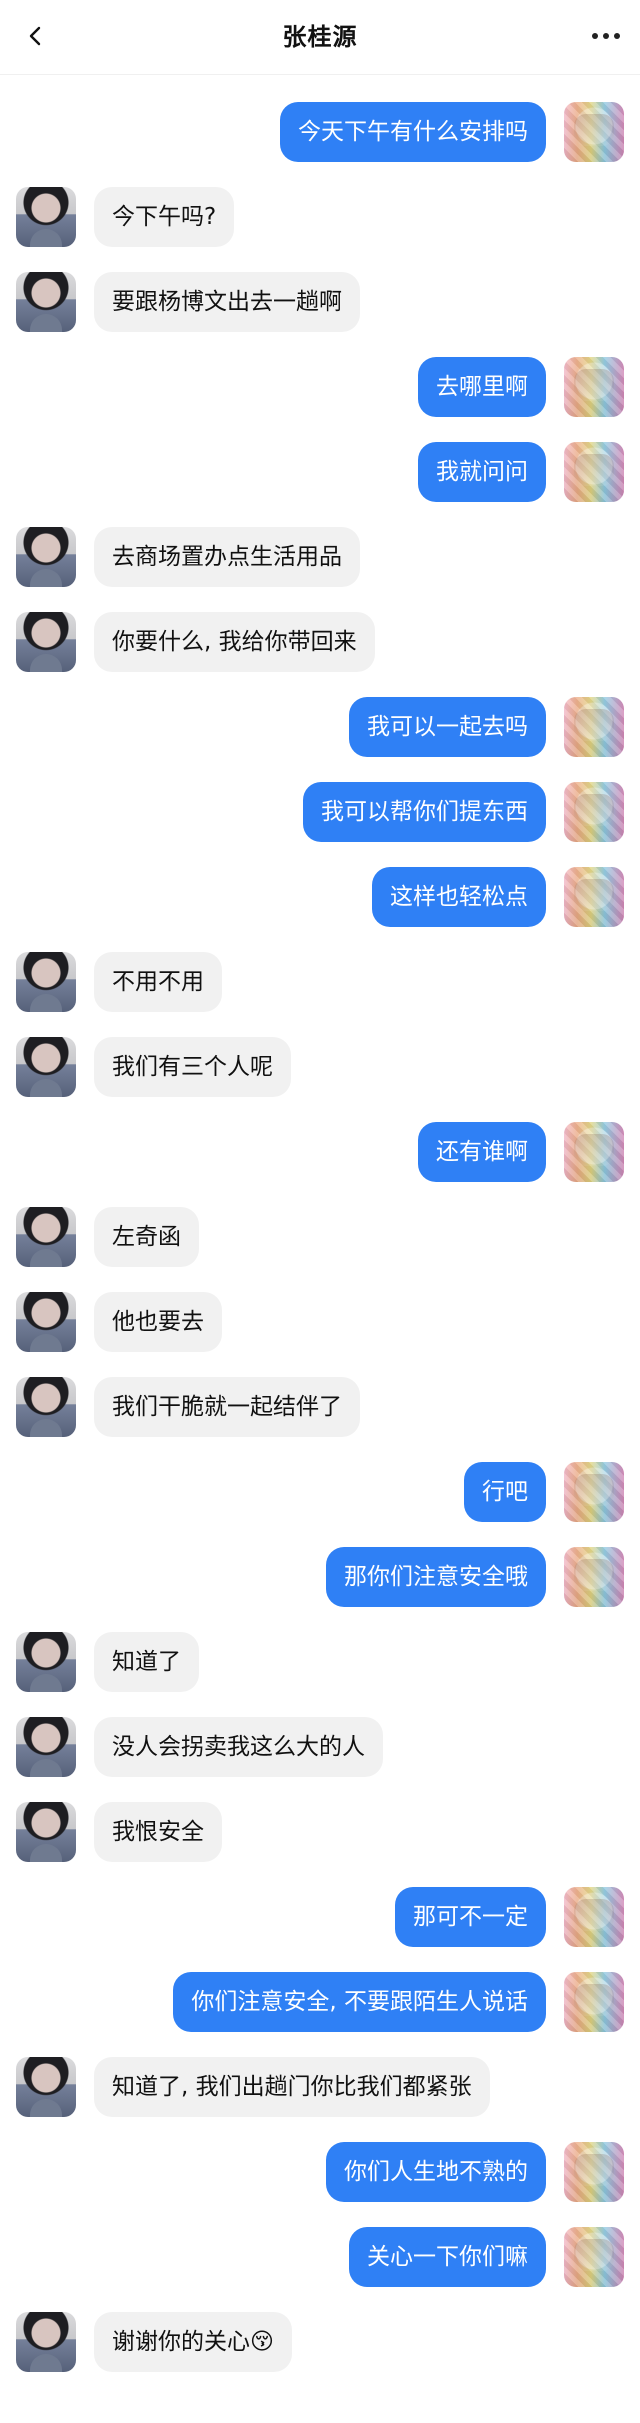 This screenshot has width=640, height=2423. Describe the element at coordinates (482, 472) in the screenshot. I see `message-bubble: 我就问问` at that location.